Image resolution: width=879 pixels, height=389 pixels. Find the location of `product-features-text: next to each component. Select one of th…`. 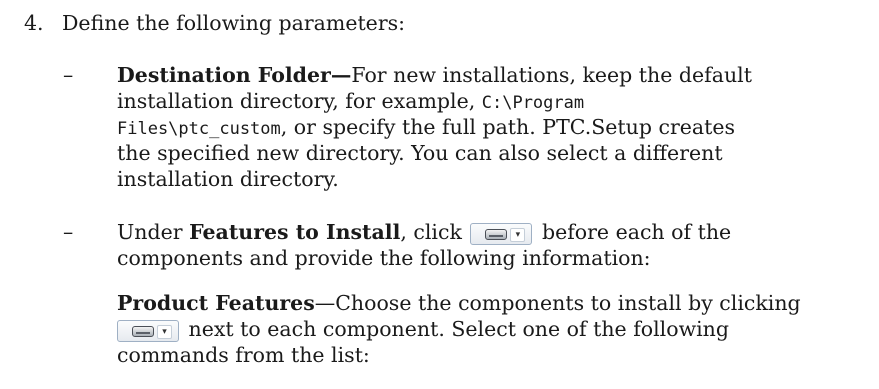

product-features-text: next to each component. Select one of th… is located at coordinates (459, 329).